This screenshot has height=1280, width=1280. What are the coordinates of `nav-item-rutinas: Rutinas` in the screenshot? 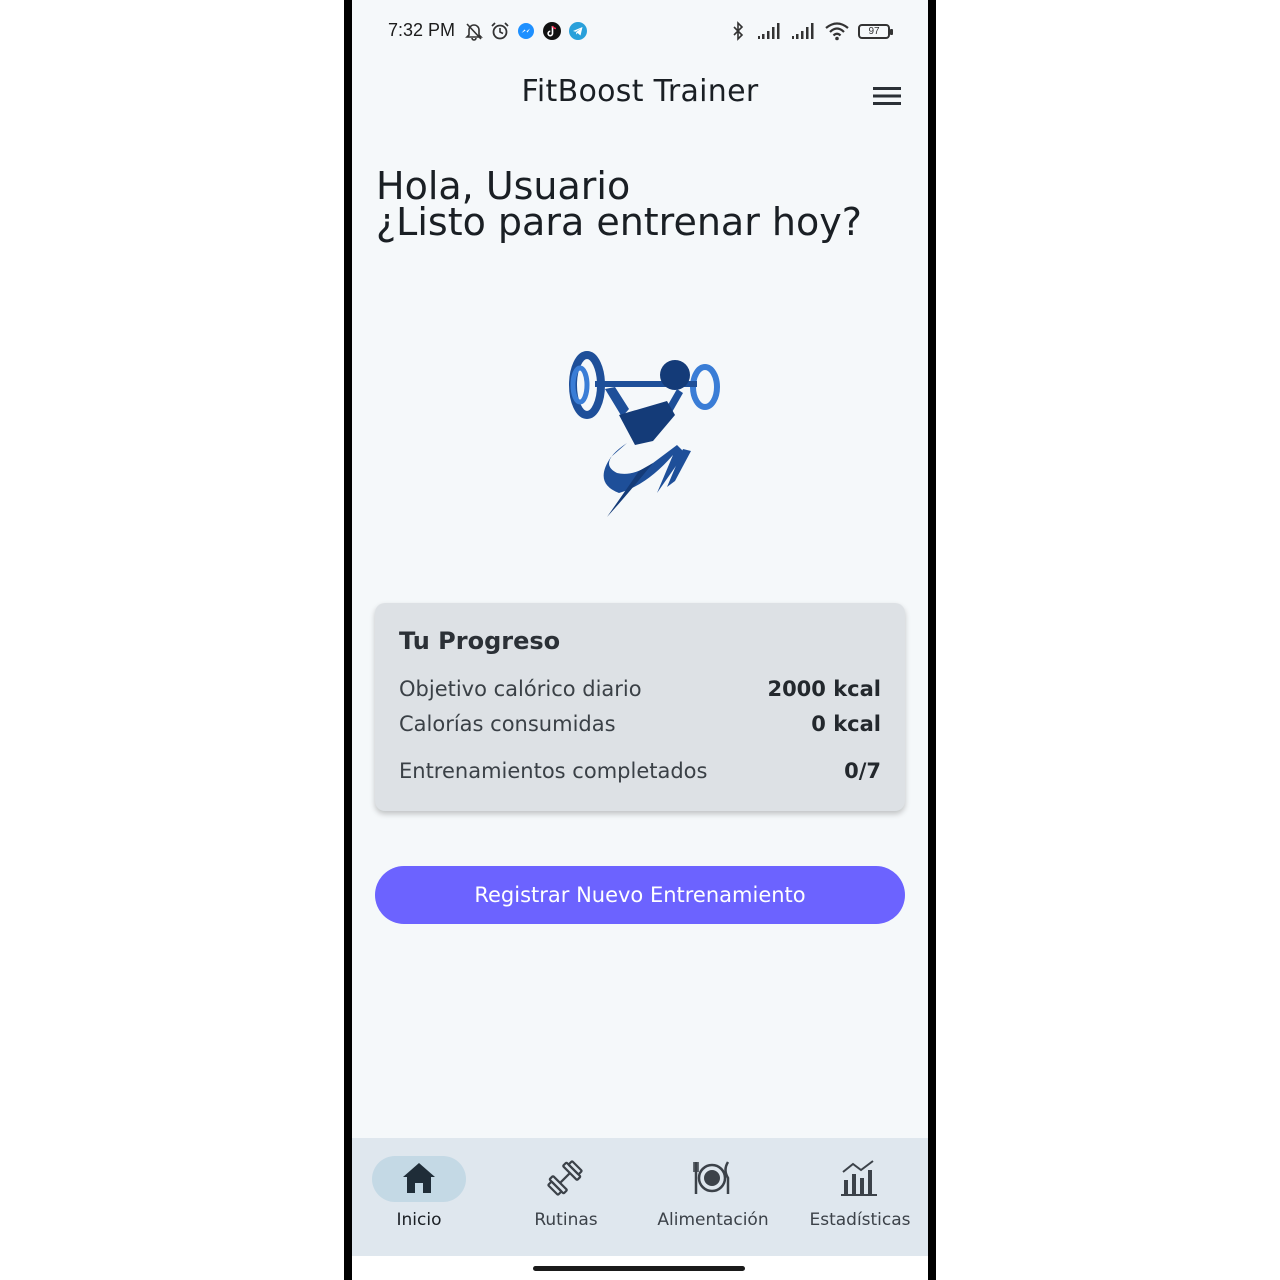 It's located at (571, 1197).